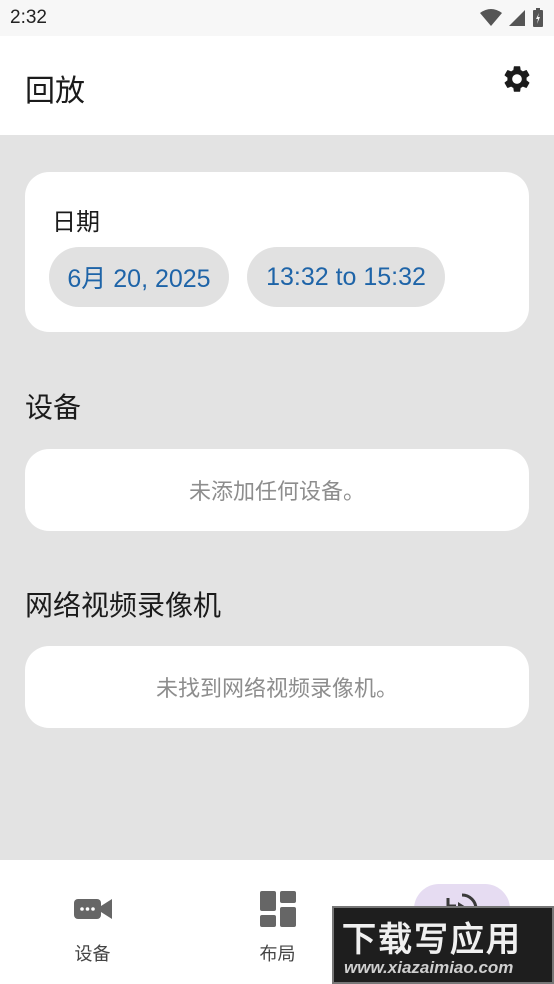  Describe the element at coordinates (346, 277) in the screenshot. I see `time-range-chip: 13:32 to 15:32` at that location.